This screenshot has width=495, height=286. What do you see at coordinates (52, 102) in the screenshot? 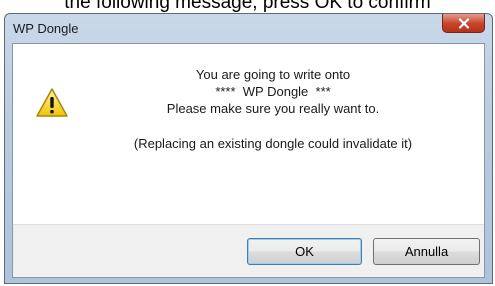
I see `warning-icon` at bounding box center [52, 102].